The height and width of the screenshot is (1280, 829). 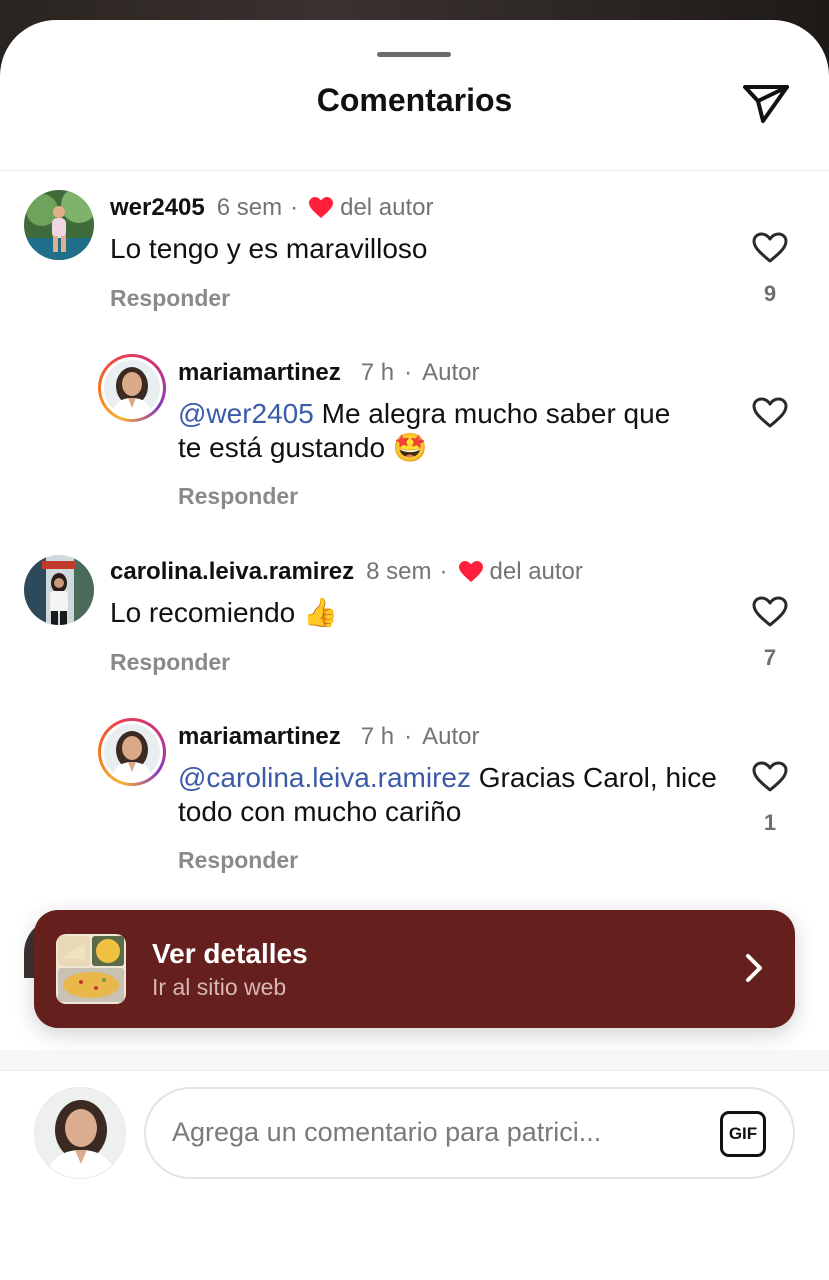 I want to click on paper-plane-icon, so click(x=766, y=104).